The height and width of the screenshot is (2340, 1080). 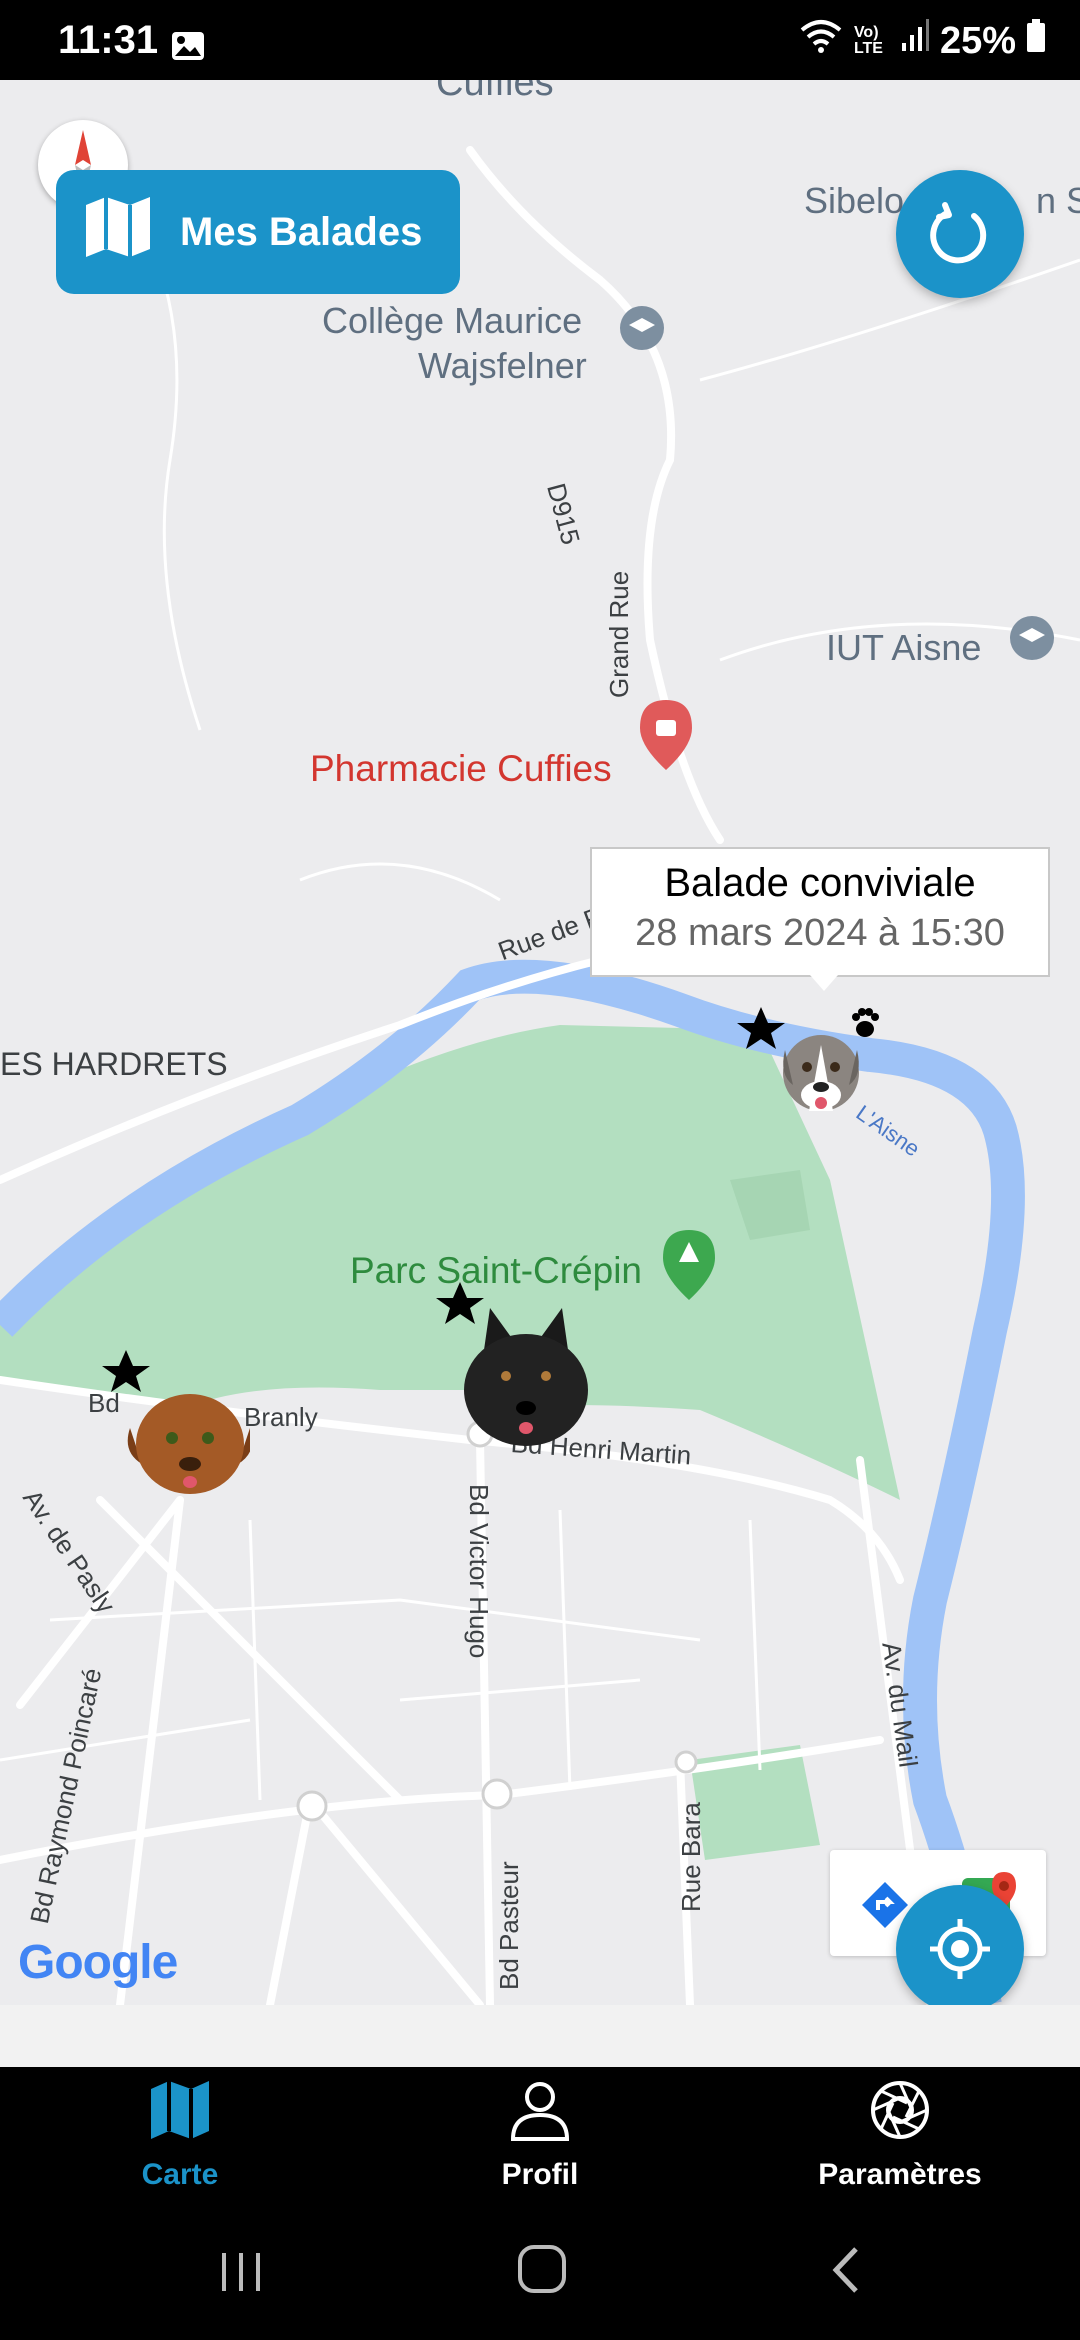 What do you see at coordinates (900, 2174) in the screenshot?
I see `tab-parametres-label: Paramètres` at bounding box center [900, 2174].